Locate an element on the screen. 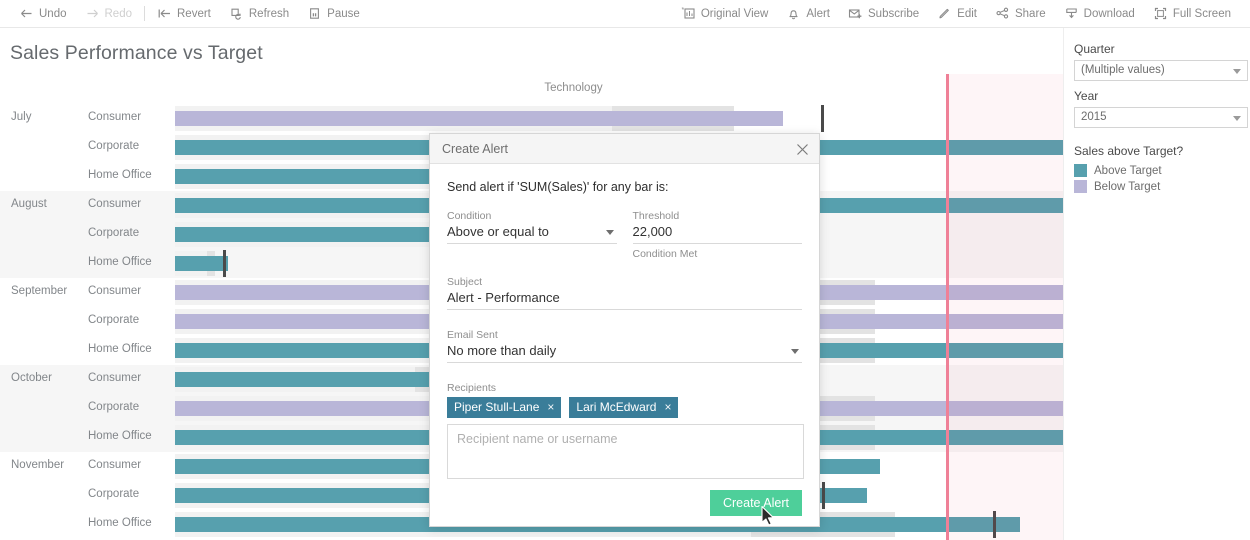 This screenshot has height=540, width=1250. recipient-chip: Piper Stull-Lane × is located at coordinates (504, 407).